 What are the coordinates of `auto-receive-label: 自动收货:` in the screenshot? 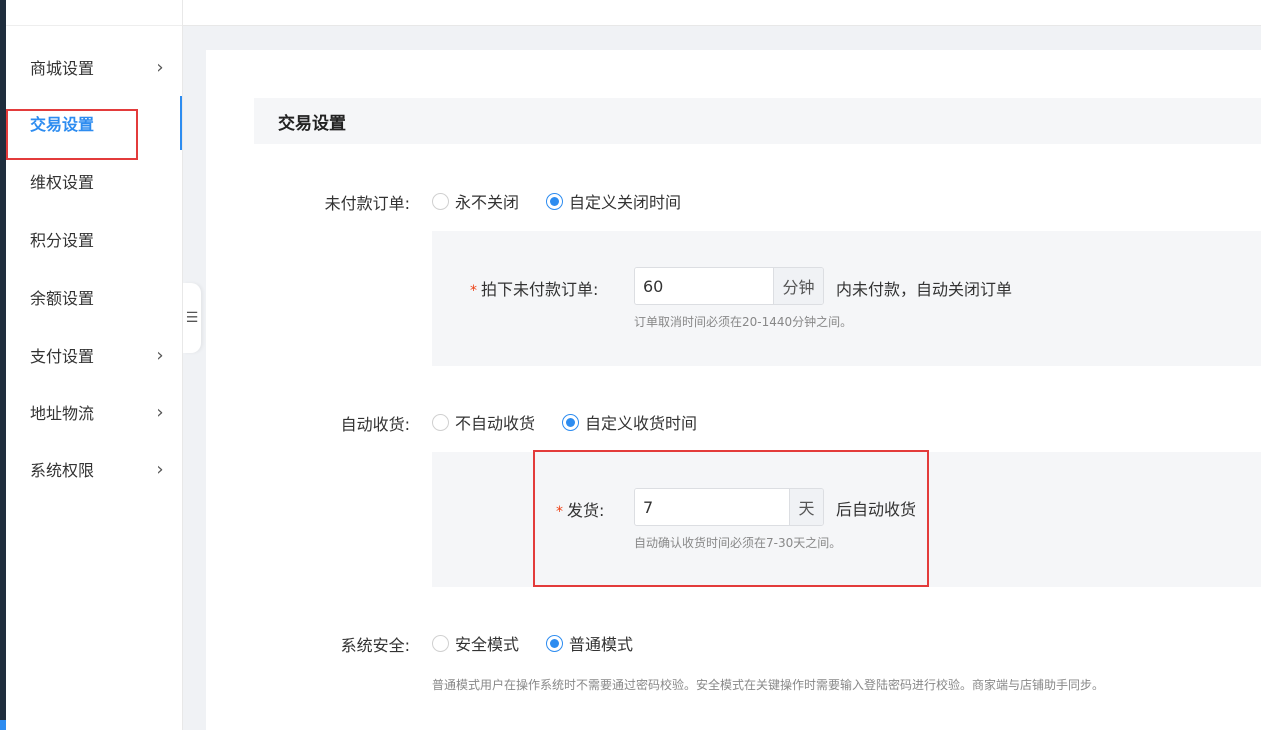 It's located at (375, 424).